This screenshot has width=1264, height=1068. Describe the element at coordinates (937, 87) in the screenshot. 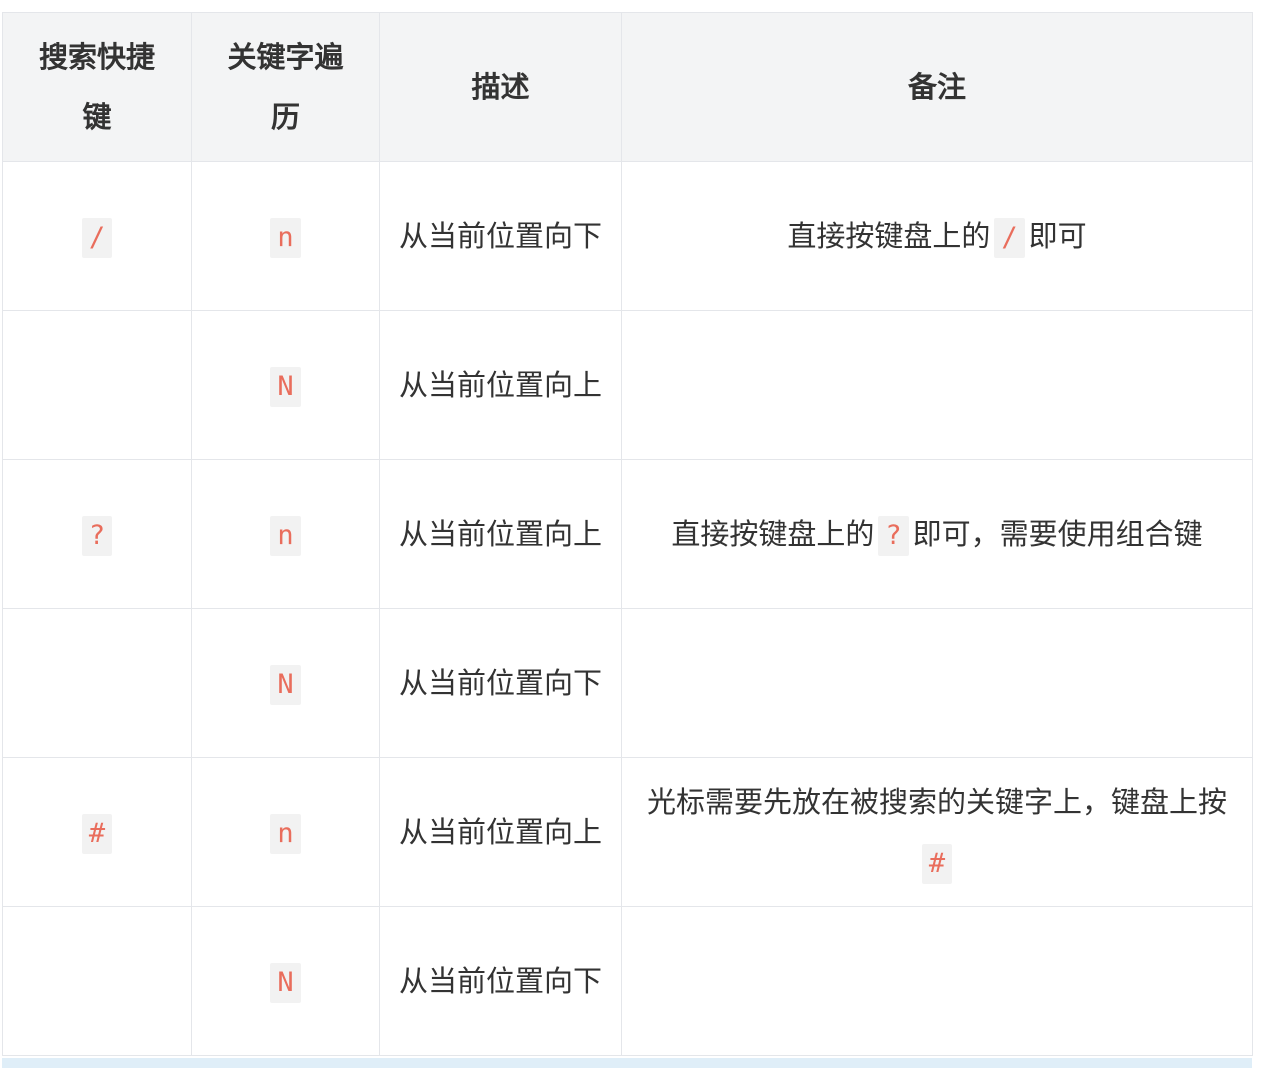

I see `header-note: 备注` at that location.